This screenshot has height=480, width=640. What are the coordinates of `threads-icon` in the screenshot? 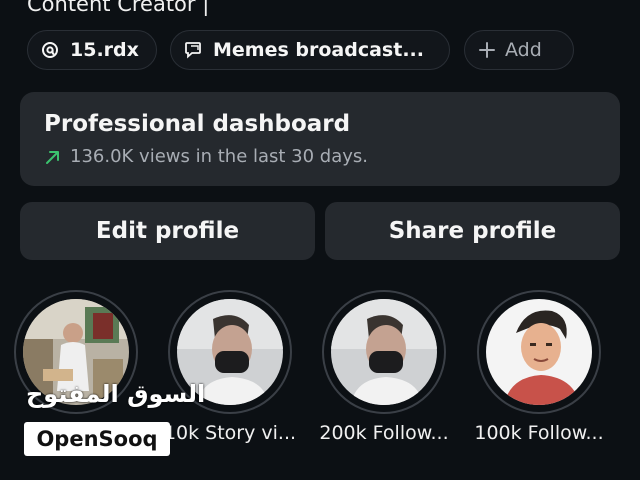 It's located at (50, 50).